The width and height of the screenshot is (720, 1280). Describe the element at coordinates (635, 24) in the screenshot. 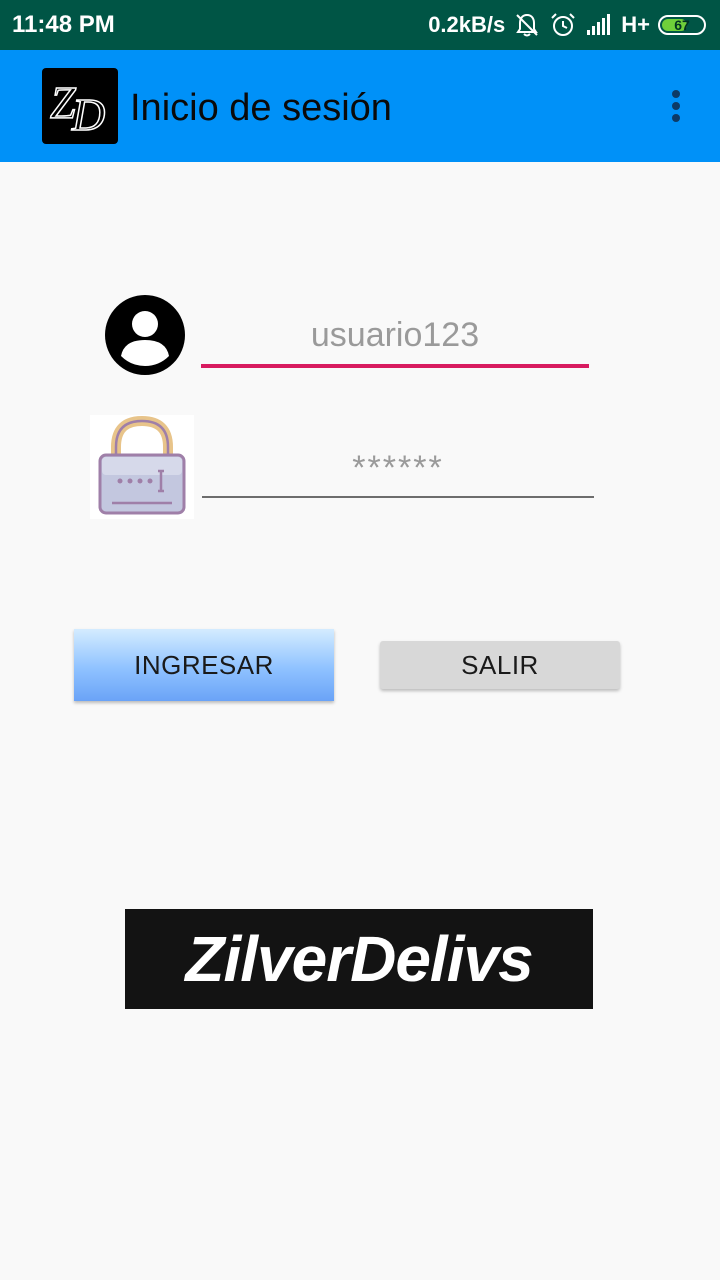

I see `network-type: H+` at that location.